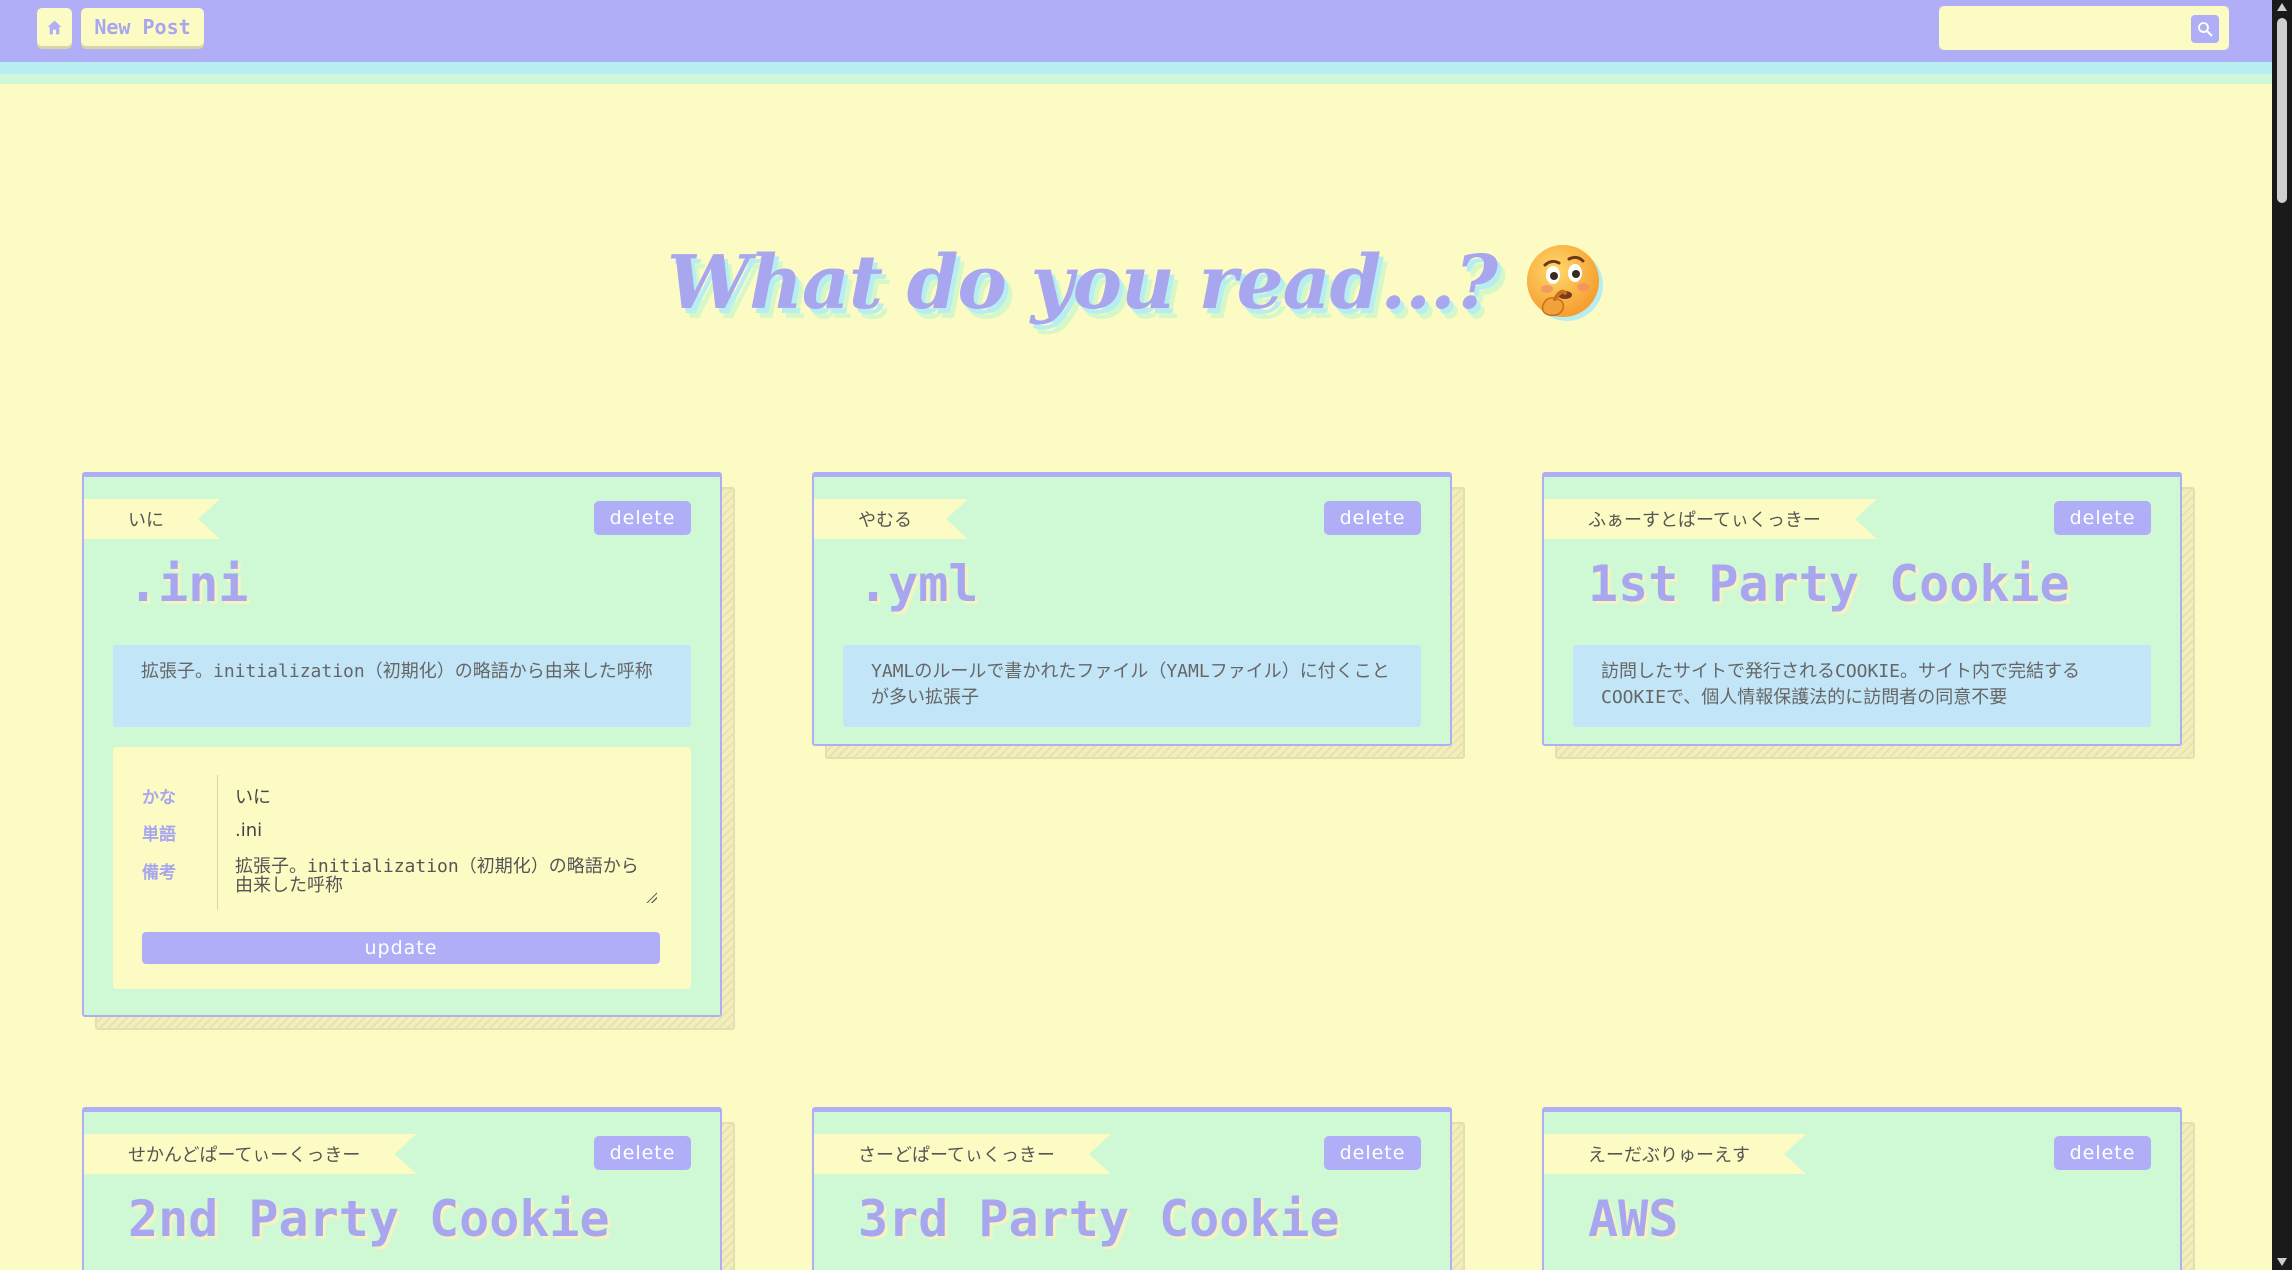  Describe the element at coordinates (1136, 31) in the screenshot. I see `top-navbar: New Post` at that location.